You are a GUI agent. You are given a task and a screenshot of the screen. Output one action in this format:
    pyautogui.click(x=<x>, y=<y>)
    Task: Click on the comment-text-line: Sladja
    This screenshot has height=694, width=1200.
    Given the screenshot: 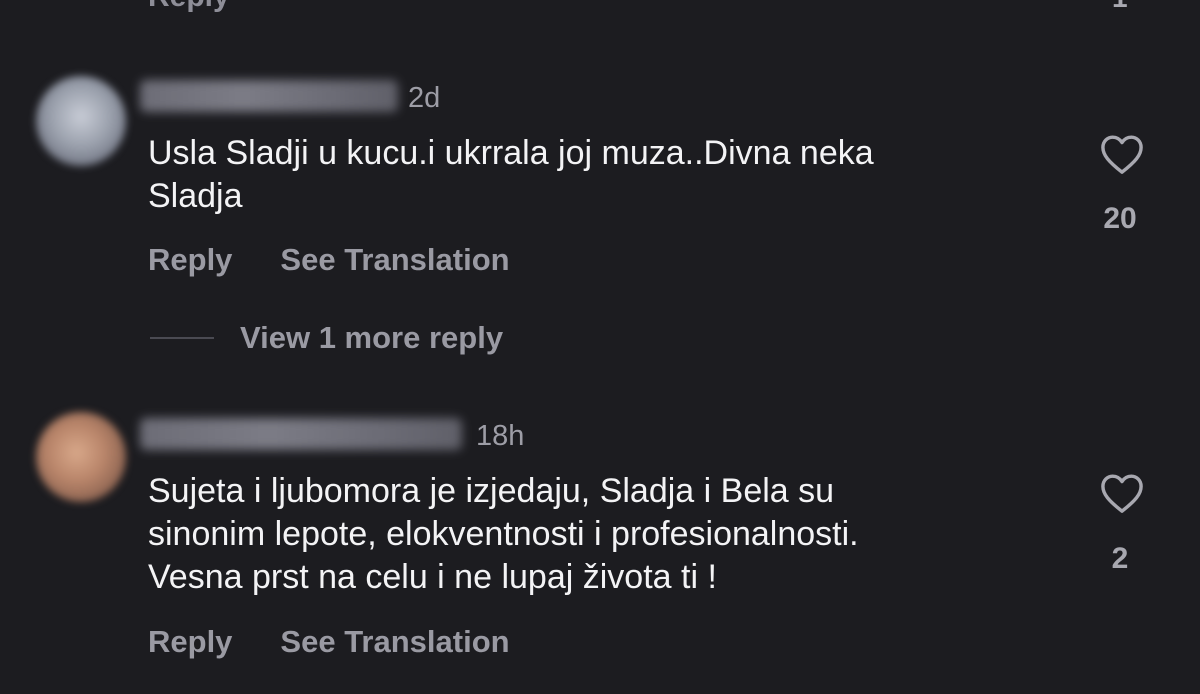 What is the action you would take?
    pyautogui.click(x=195, y=196)
    